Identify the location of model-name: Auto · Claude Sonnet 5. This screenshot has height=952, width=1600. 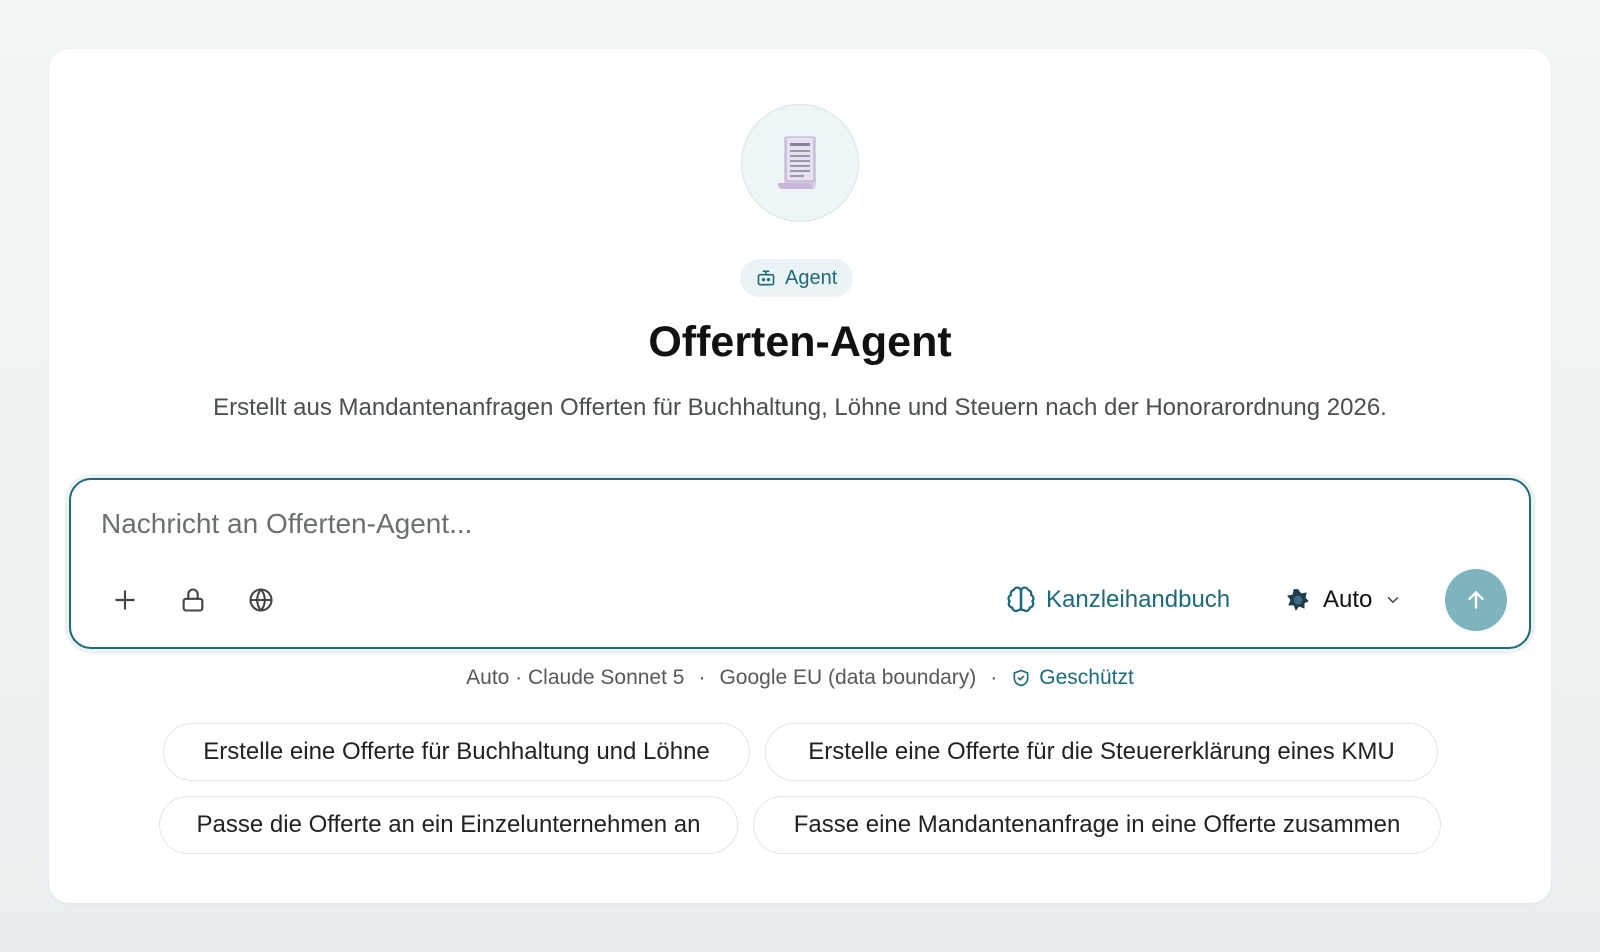
(575, 677).